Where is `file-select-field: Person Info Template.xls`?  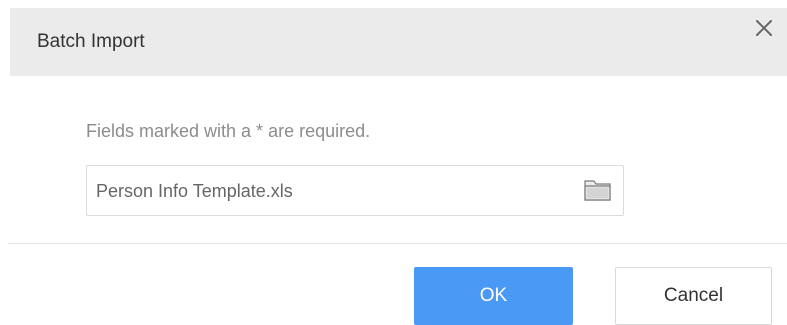 file-select-field: Person Info Template.xls is located at coordinates (355, 190).